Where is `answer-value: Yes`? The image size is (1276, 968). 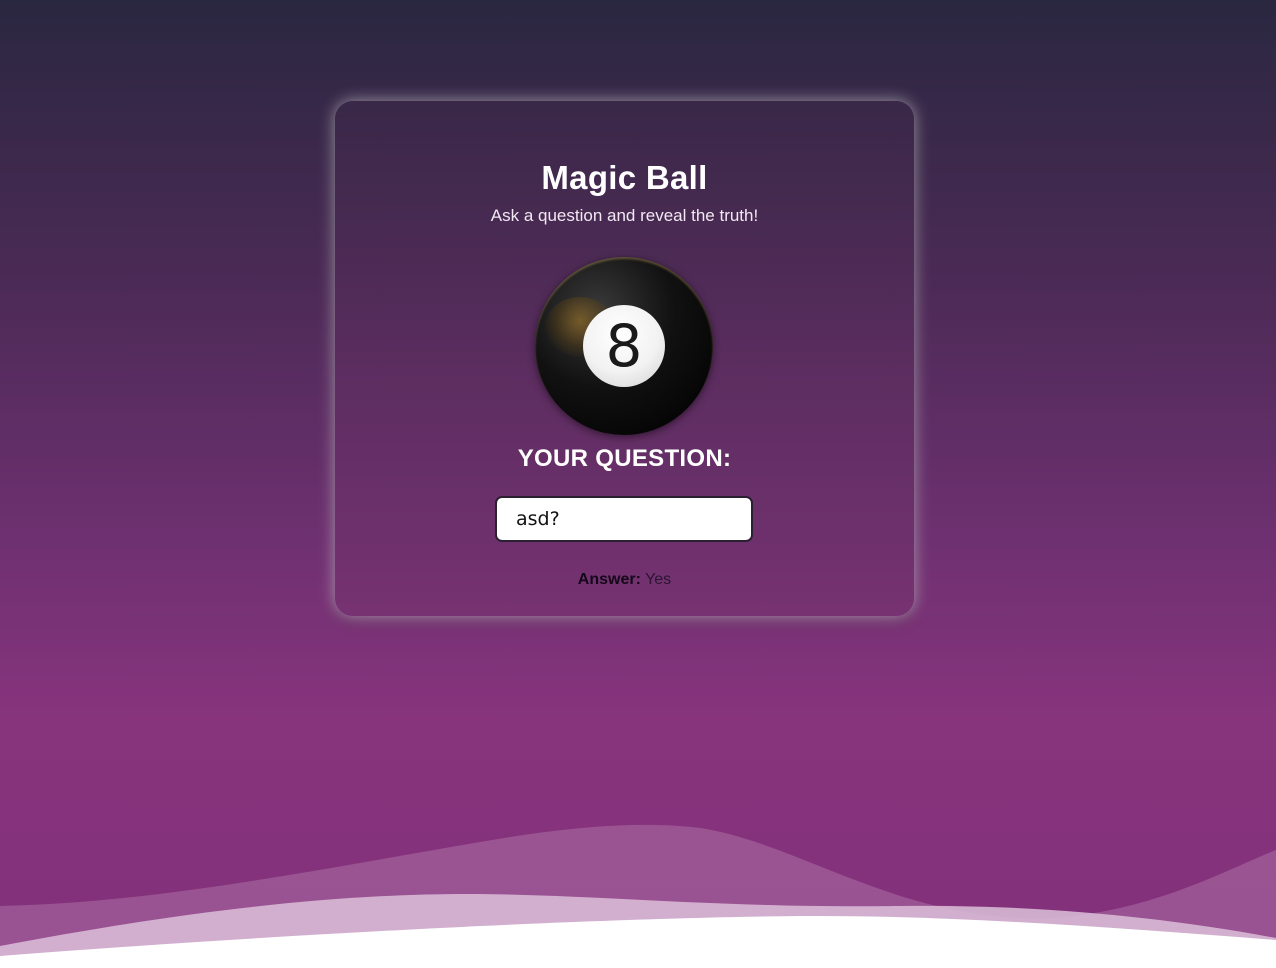
answer-value: Yes is located at coordinates (658, 579).